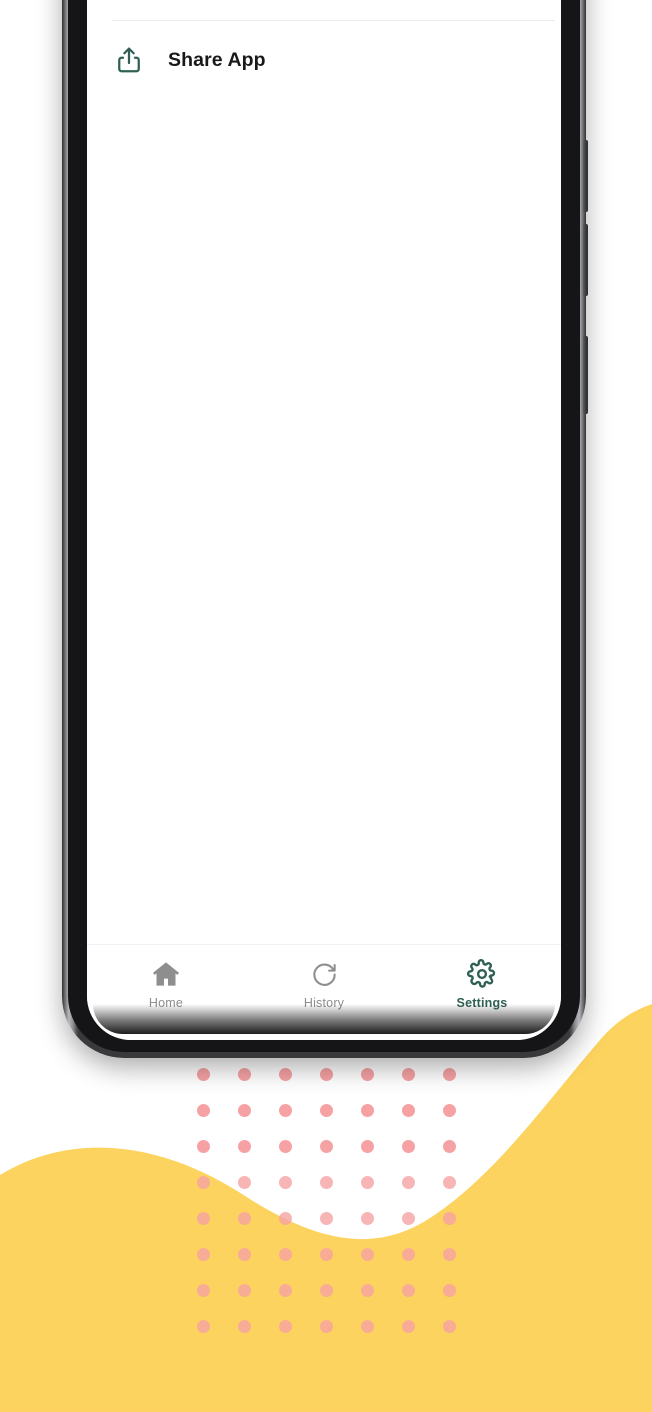  I want to click on tab-label: History, so click(324, 1003).